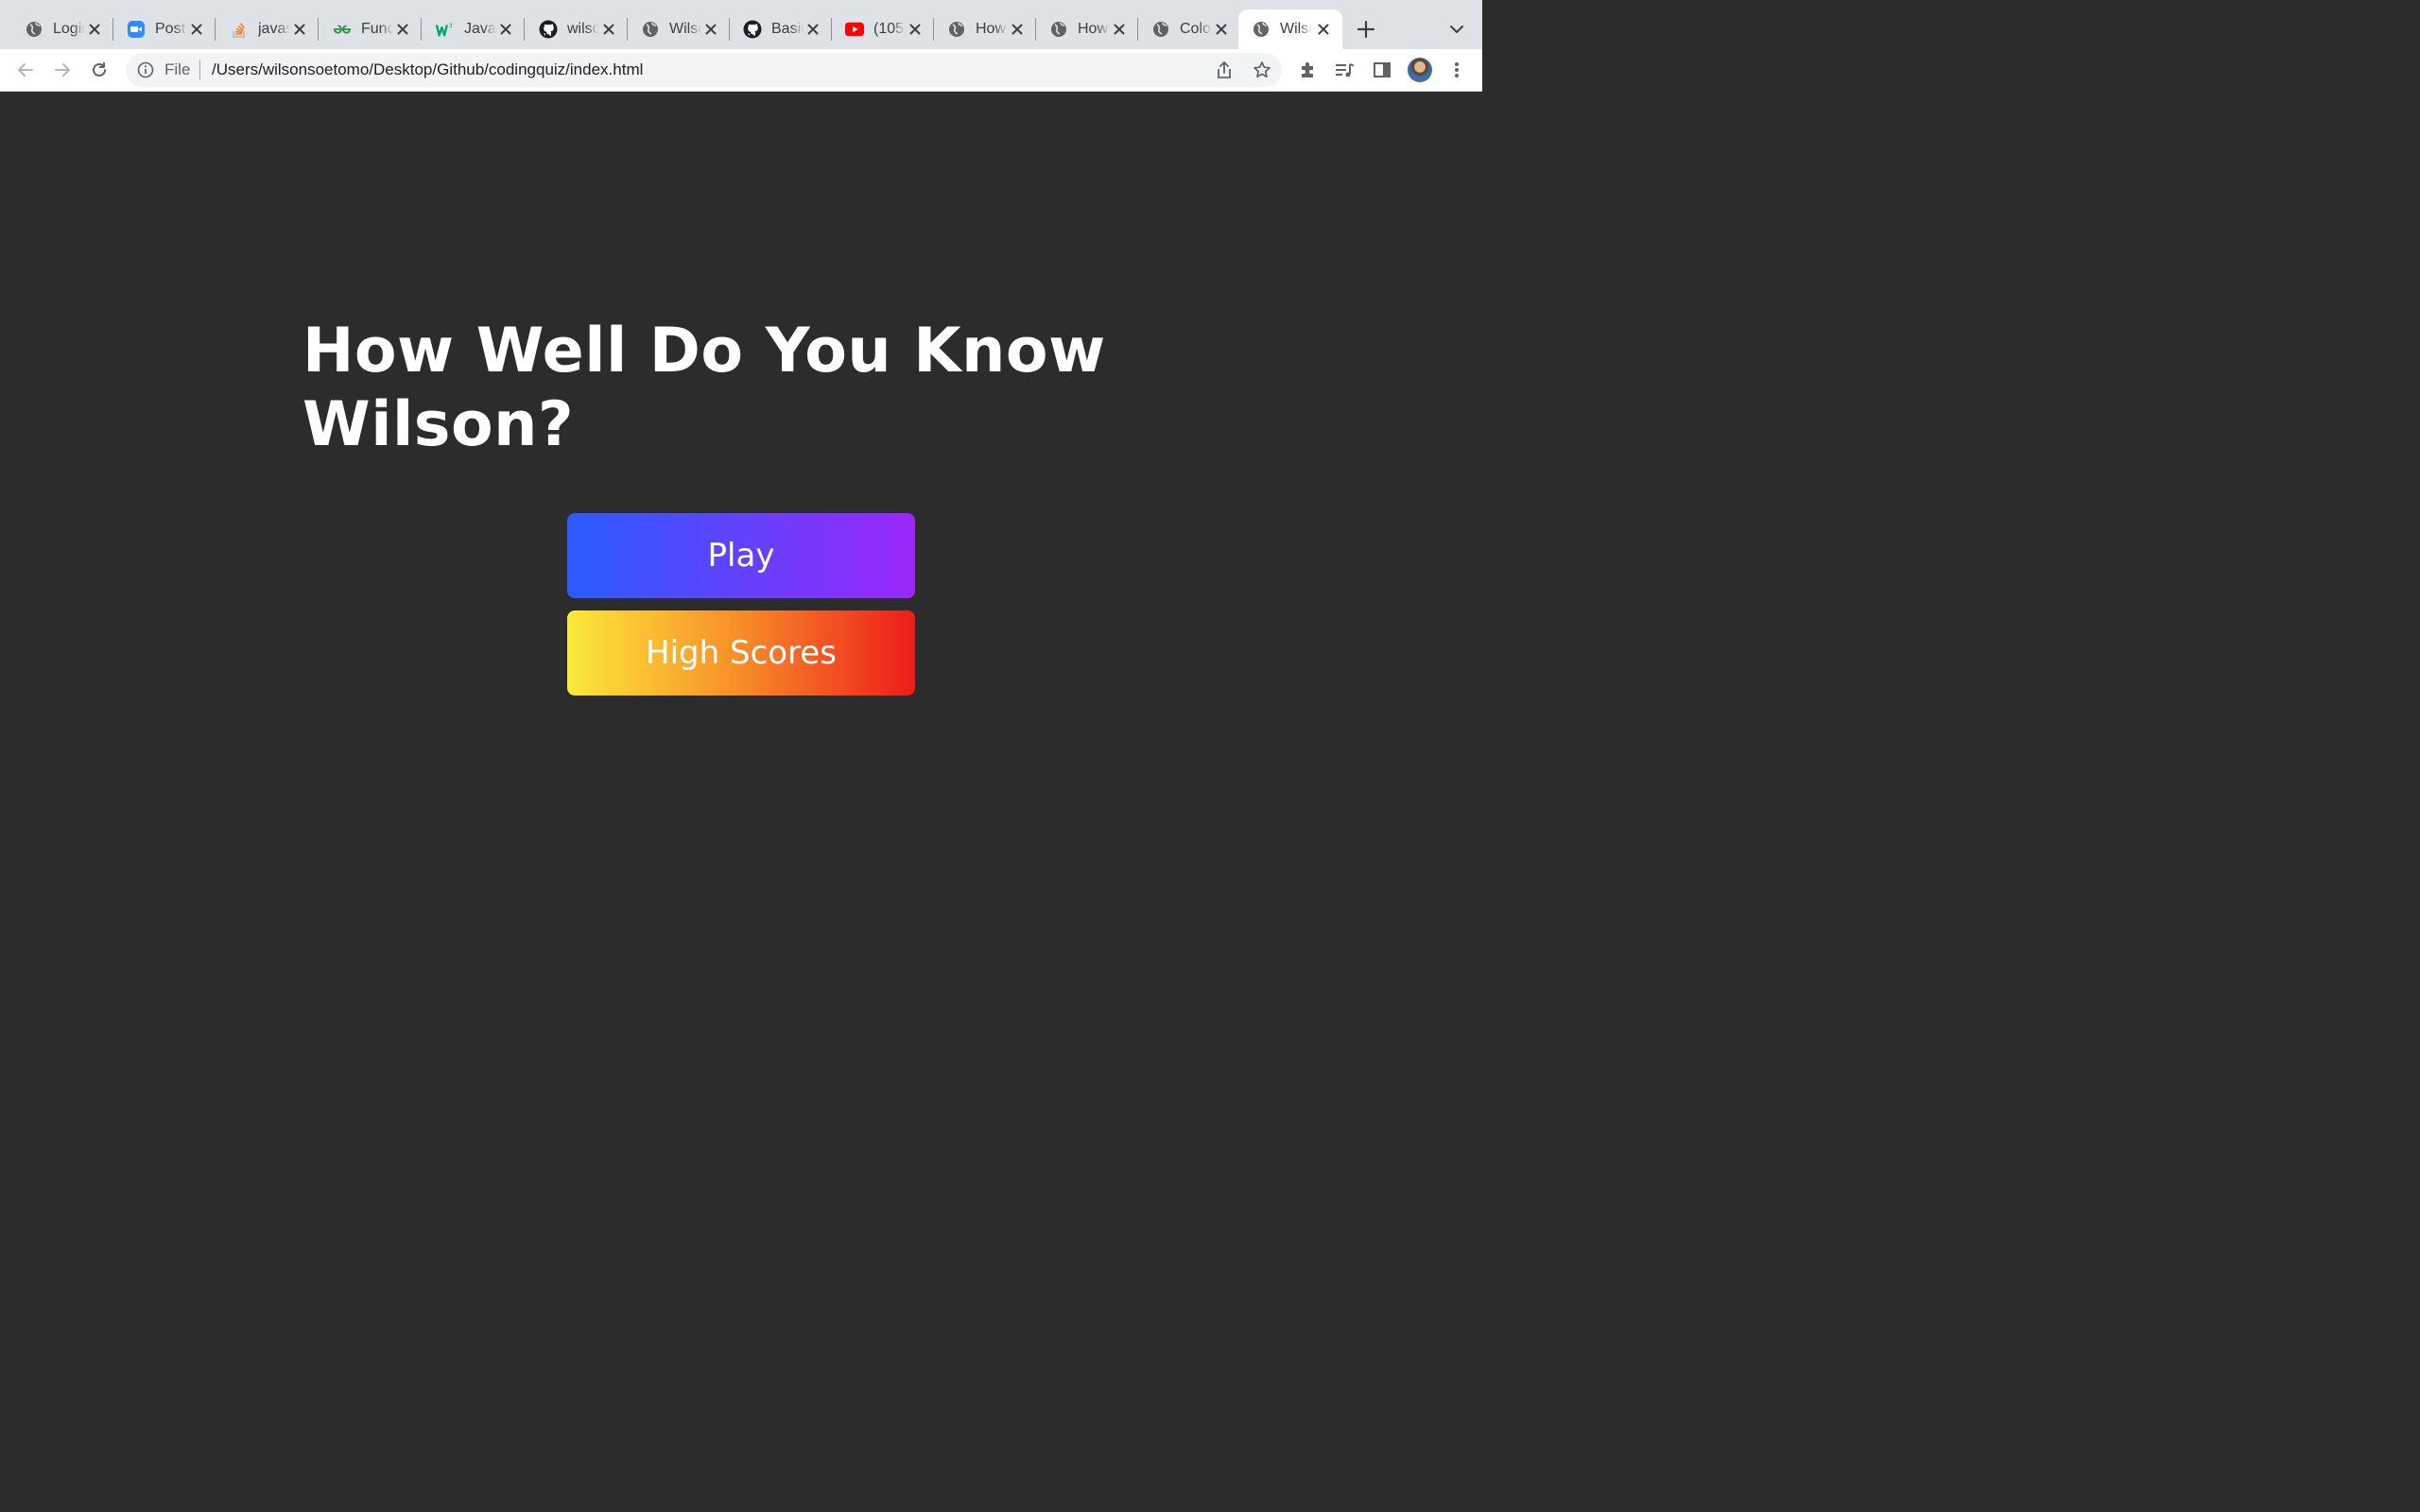 The image size is (2420, 1512). What do you see at coordinates (854, 29) in the screenshot?
I see `youtube-icon` at bounding box center [854, 29].